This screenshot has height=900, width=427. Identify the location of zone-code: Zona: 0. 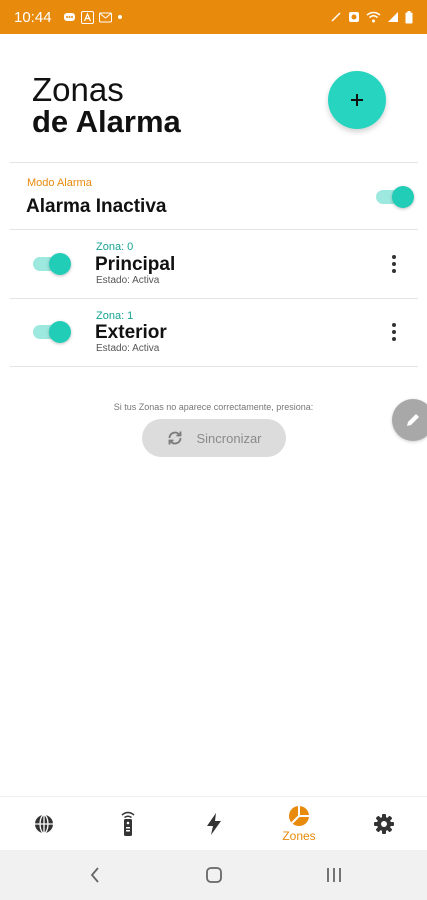
(115, 247).